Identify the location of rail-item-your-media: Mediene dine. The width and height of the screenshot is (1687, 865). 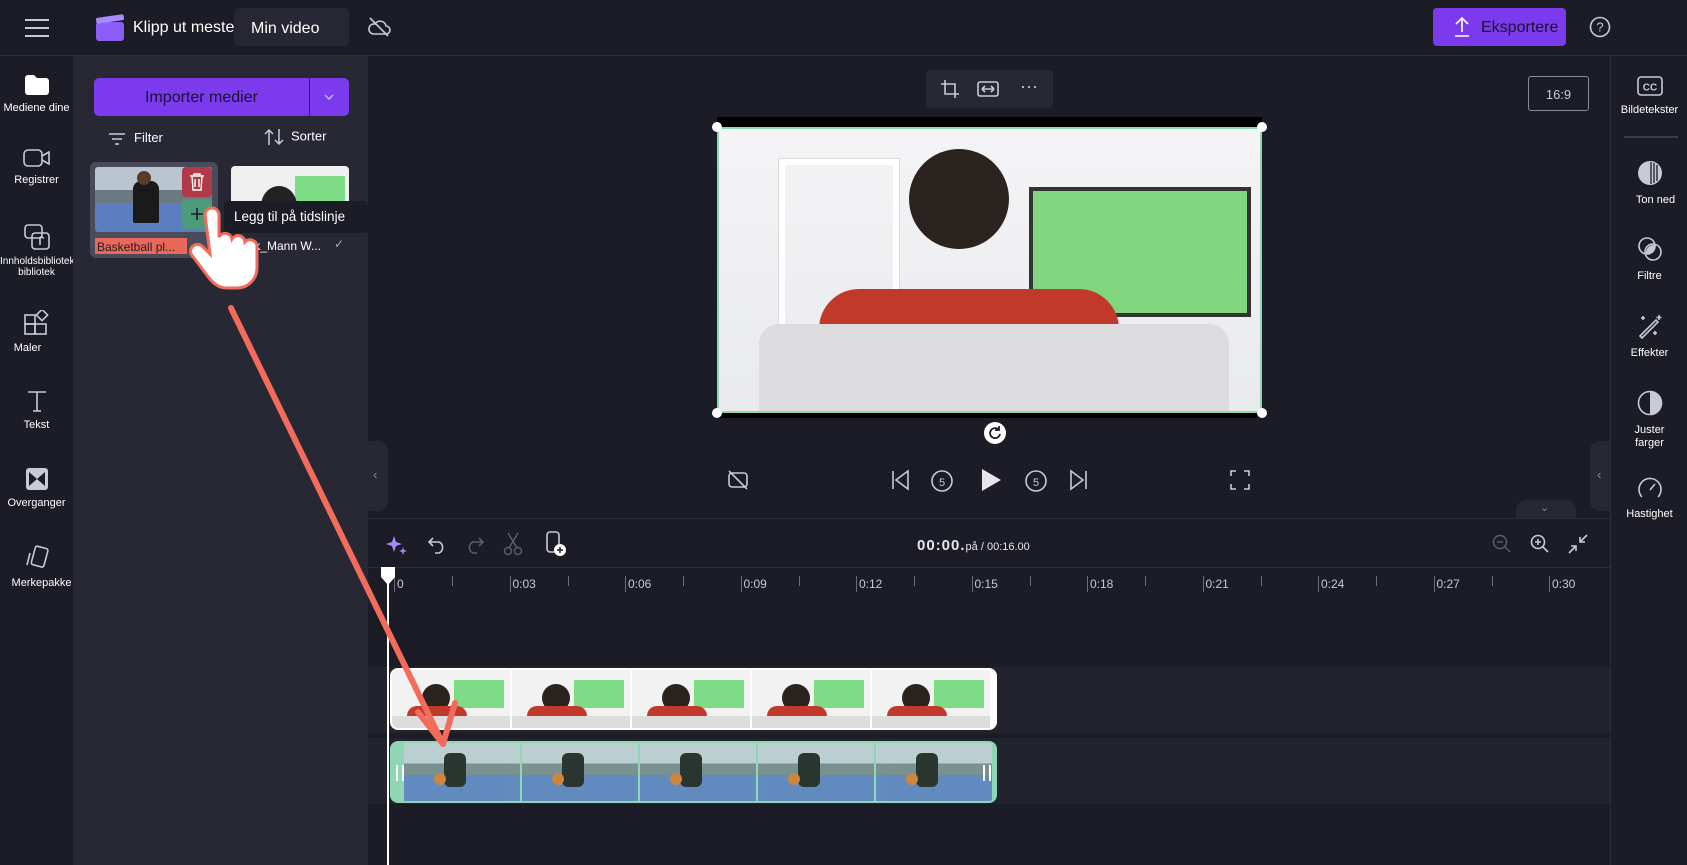
(36, 114).